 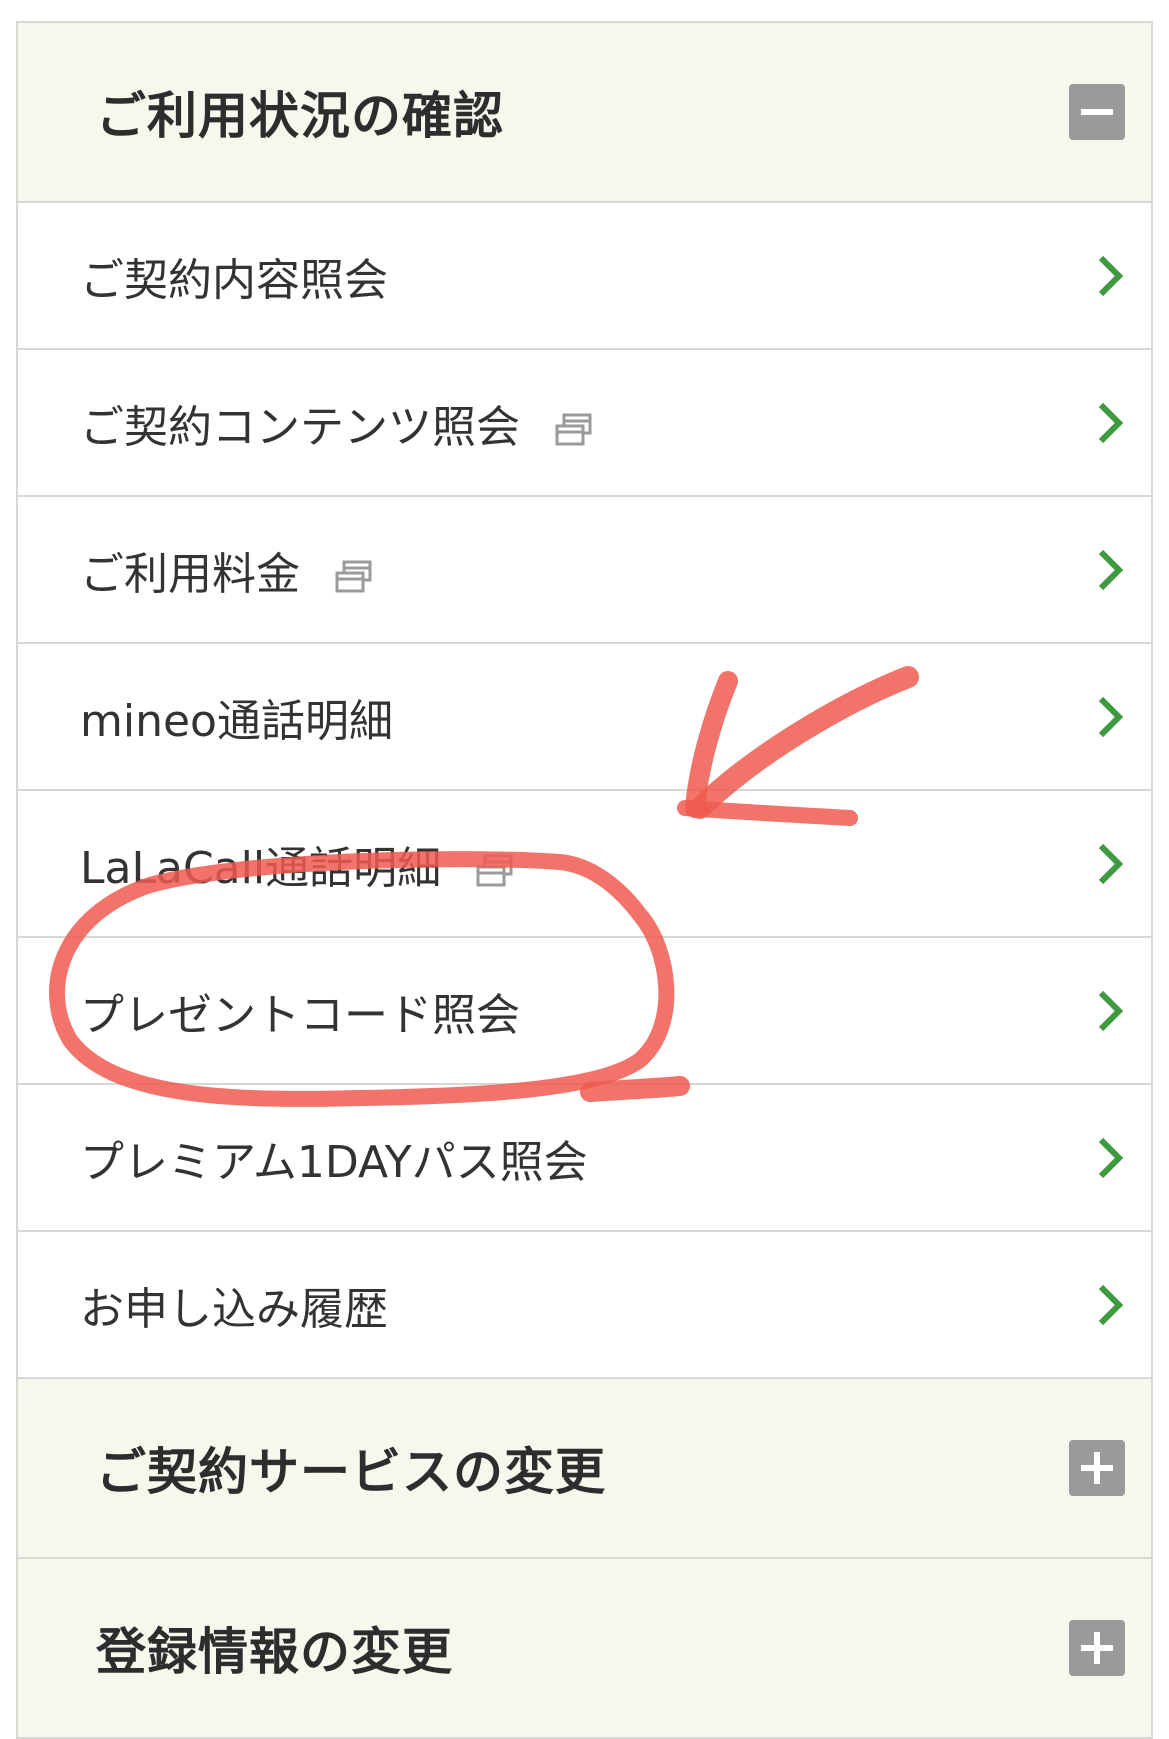 I want to click on section-title-registration-change: 登録情報の変更, so click(x=274, y=1652).